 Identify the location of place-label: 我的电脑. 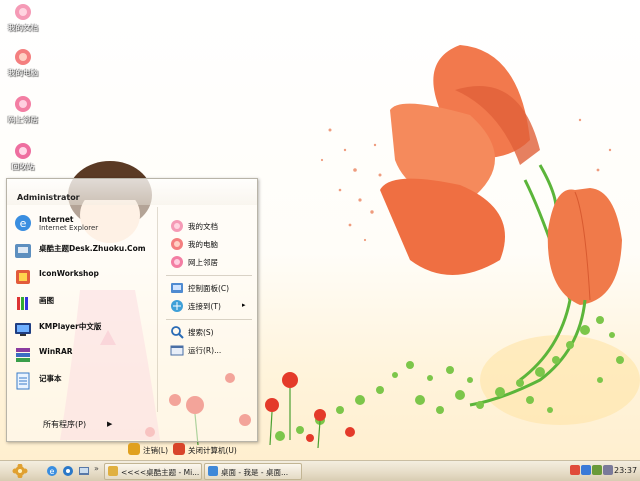
(203, 244).